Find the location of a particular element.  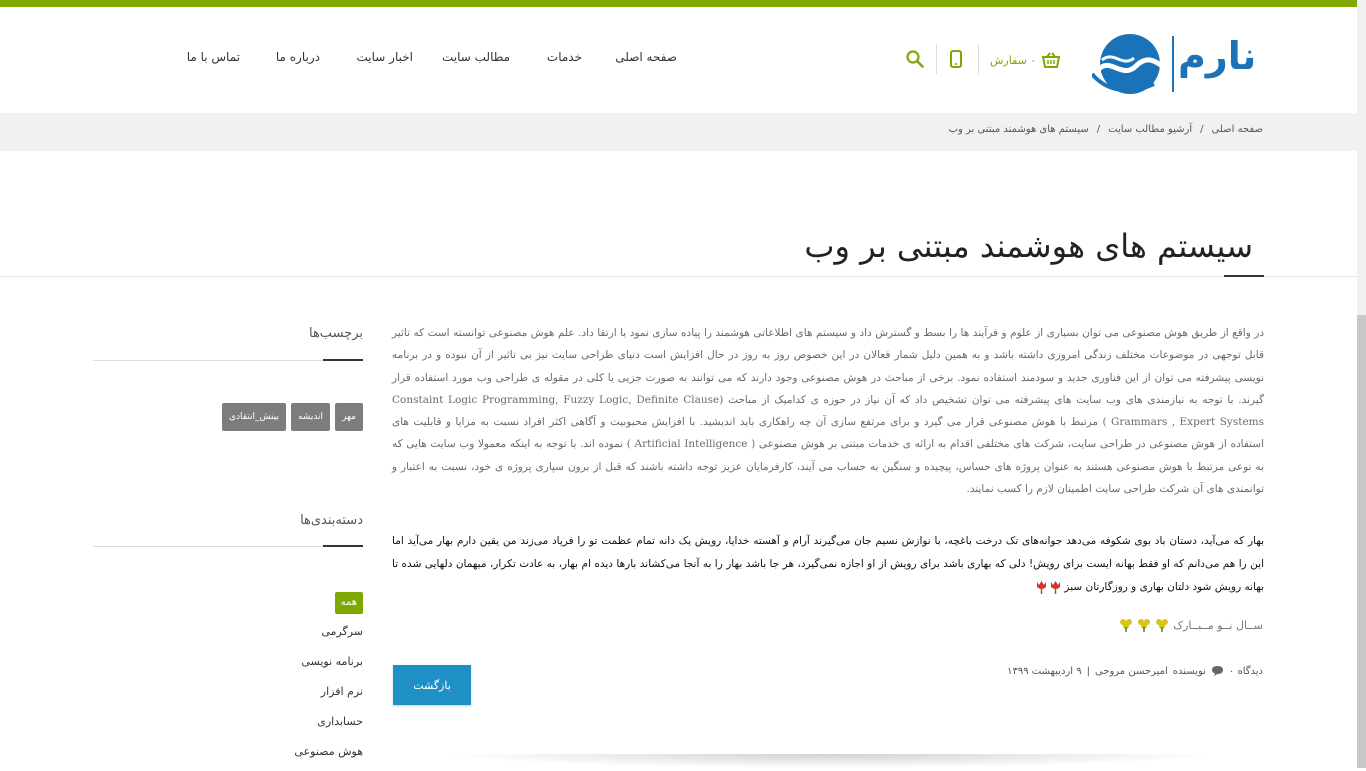

new-year-greeting: ســال نــو مــبــارک is located at coordinates (1191, 625).